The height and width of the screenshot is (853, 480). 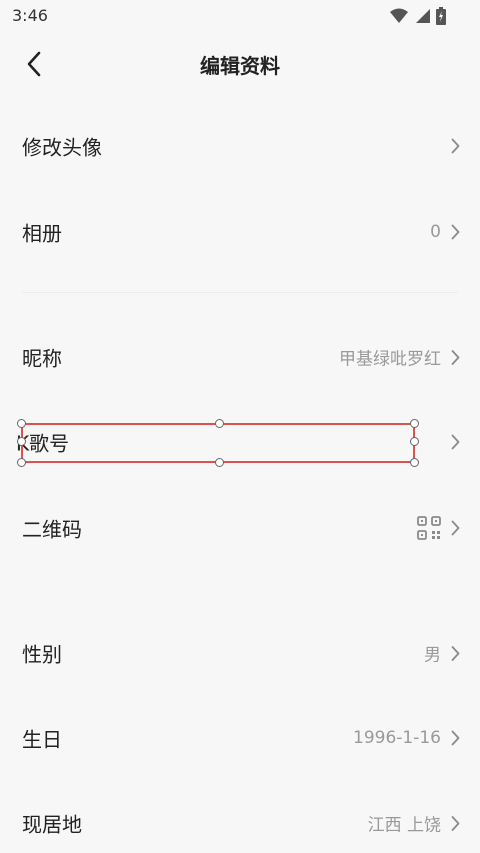 What do you see at coordinates (397, 738) in the screenshot?
I see `birthday-value: 1996-1-16` at bounding box center [397, 738].